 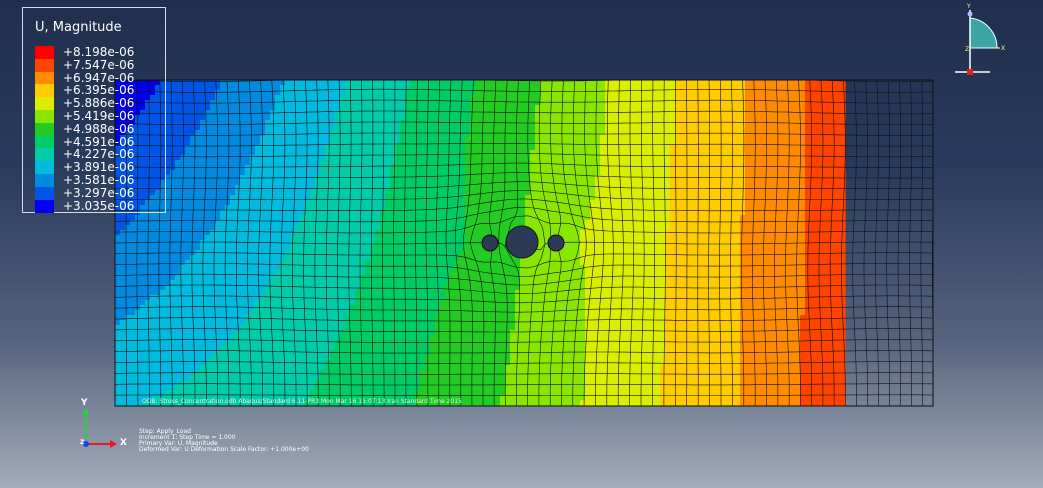 I want to click on view-cube-y-label: Y, so click(x=968, y=6).